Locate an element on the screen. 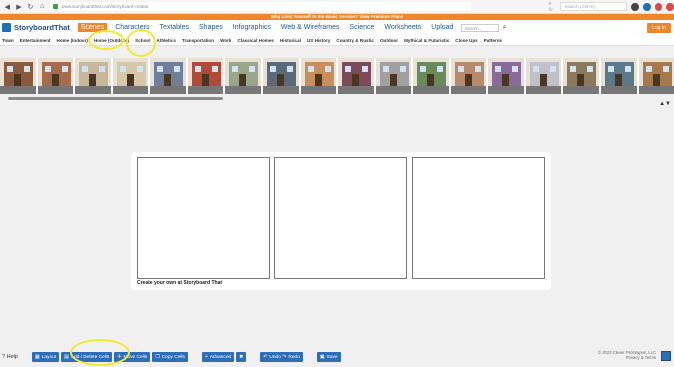 This screenshot has width=674, height=367. advanced-button: + Advanced is located at coordinates (218, 357).